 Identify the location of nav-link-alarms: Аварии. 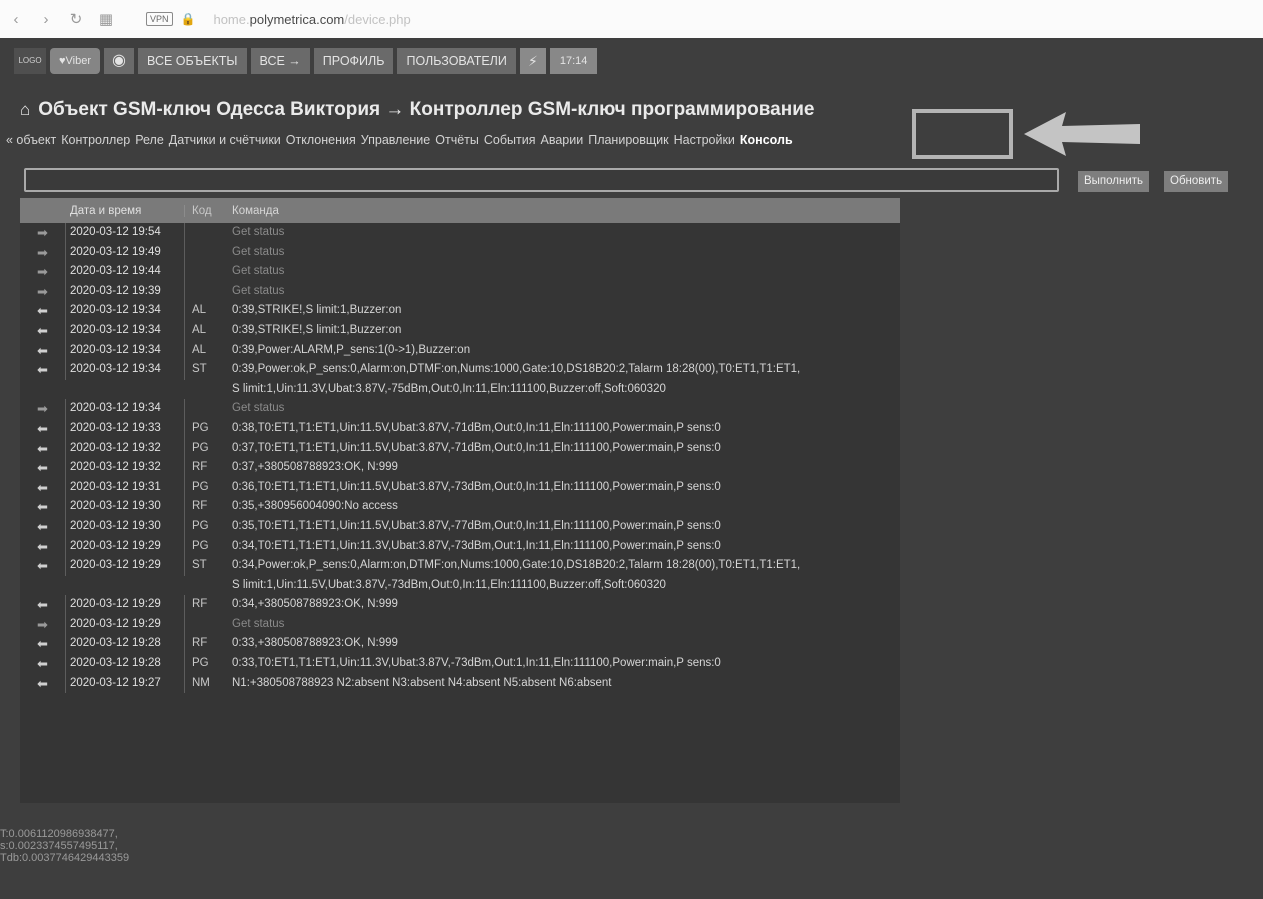
(561, 140).